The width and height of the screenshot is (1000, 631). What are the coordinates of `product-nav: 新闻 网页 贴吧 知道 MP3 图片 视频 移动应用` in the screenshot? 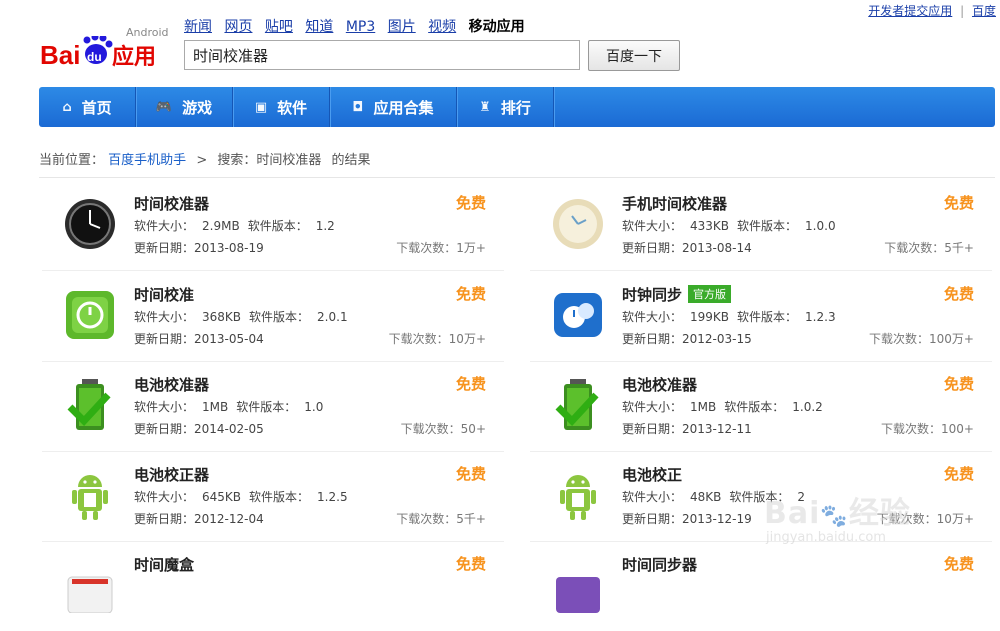 It's located at (354, 26).